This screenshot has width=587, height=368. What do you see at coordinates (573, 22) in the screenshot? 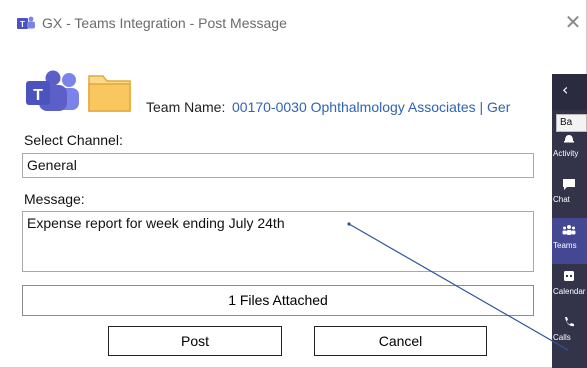
I see `close-icon: ✕` at bounding box center [573, 22].